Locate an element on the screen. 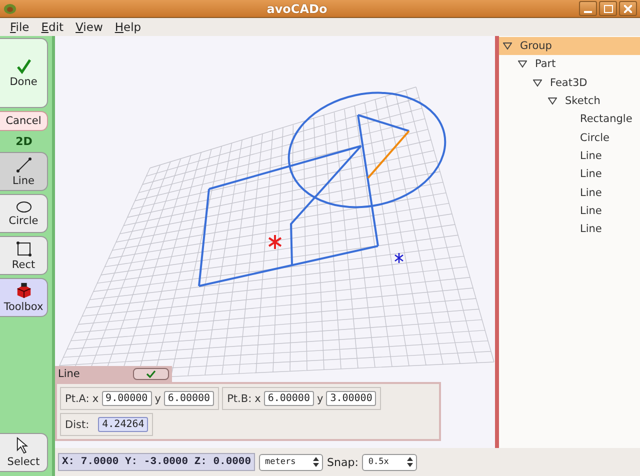  square-icon is located at coordinates (24, 248).